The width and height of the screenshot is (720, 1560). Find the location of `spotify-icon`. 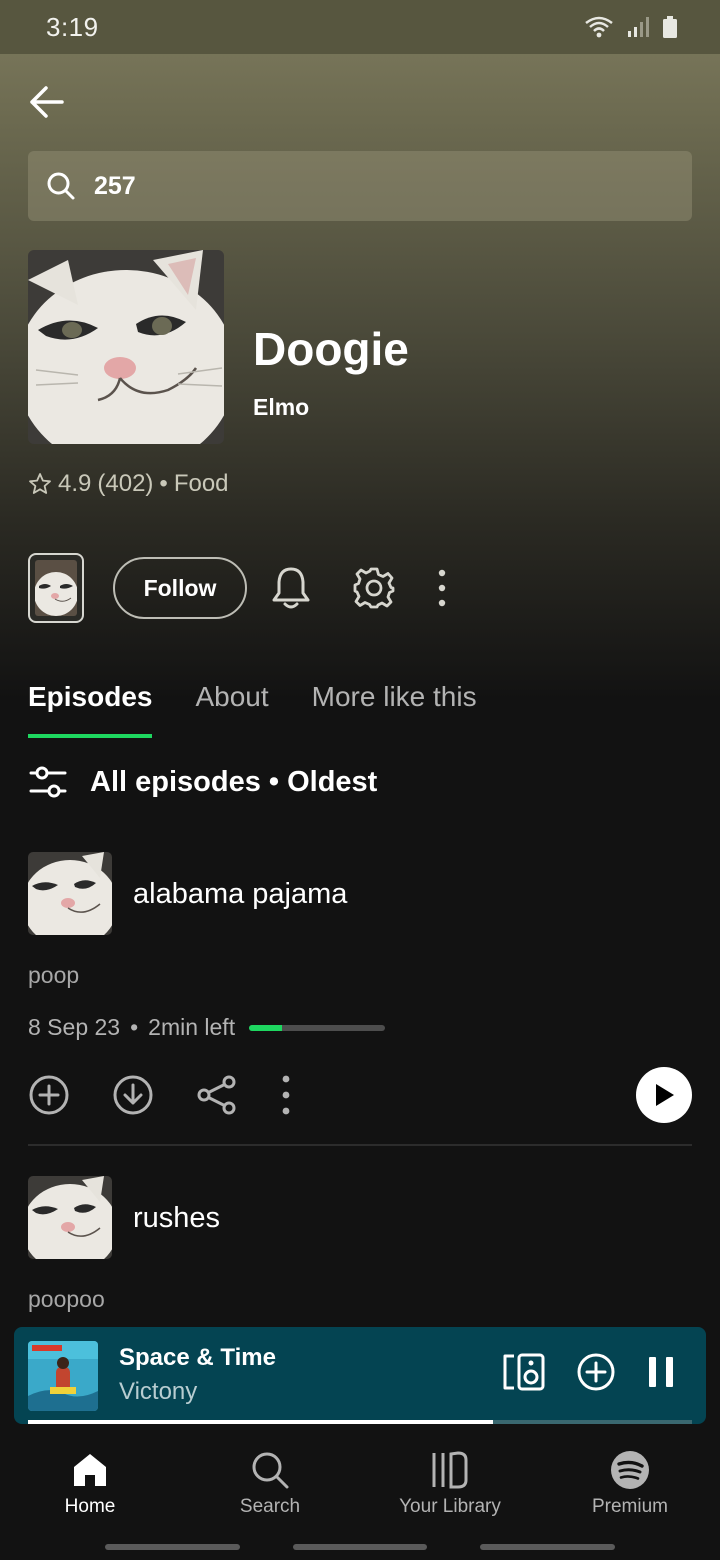

spotify-icon is located at coordinates (630, 1470).